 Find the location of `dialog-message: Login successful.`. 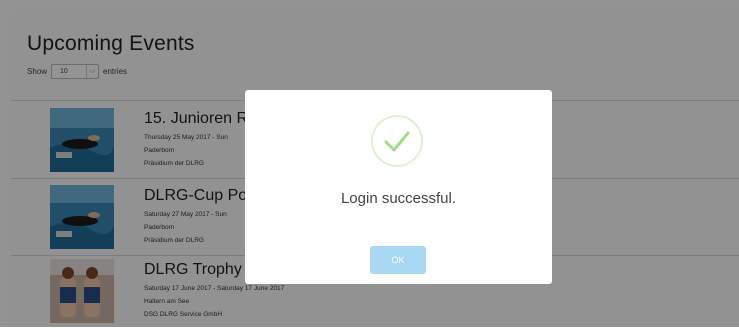

dialog-message: Login successful. is located at coordinates (398, 198).